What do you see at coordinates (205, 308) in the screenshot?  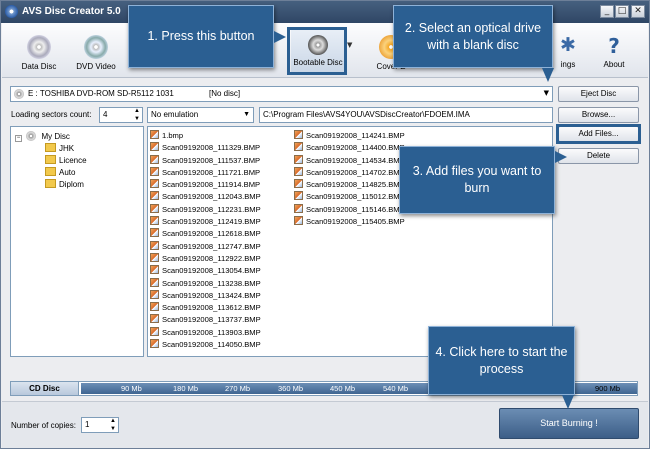 I see `file-item: Scan09192008_113612.BMP` at bounding box center [205, 308].